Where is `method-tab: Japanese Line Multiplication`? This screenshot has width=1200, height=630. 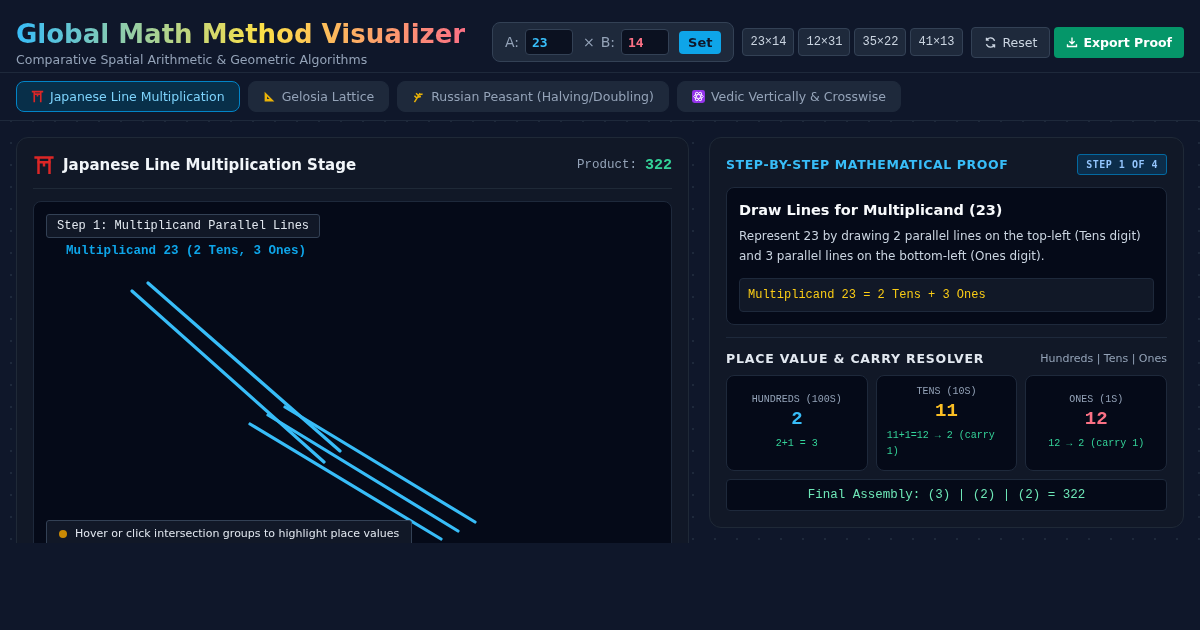
method-tab: Japanese Line Multiplication is located at coordinates (128, 96).